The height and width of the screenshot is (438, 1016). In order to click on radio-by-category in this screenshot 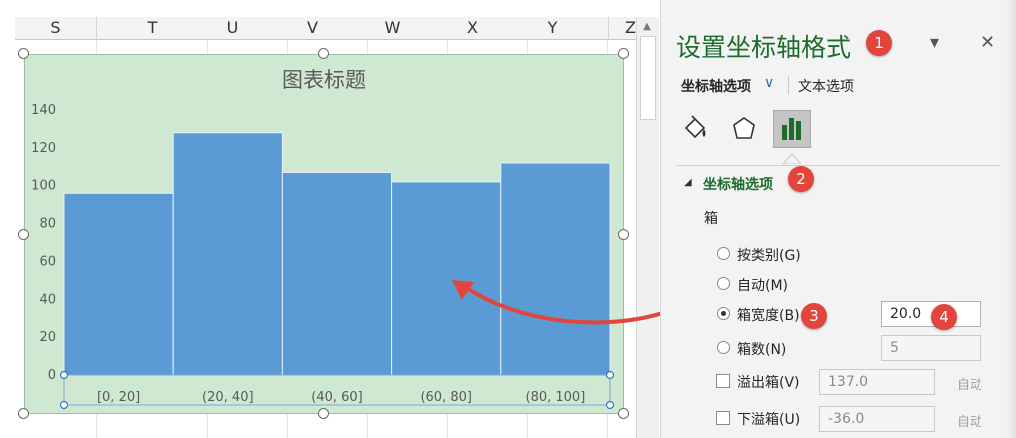, I will do `click(723, 253)`.